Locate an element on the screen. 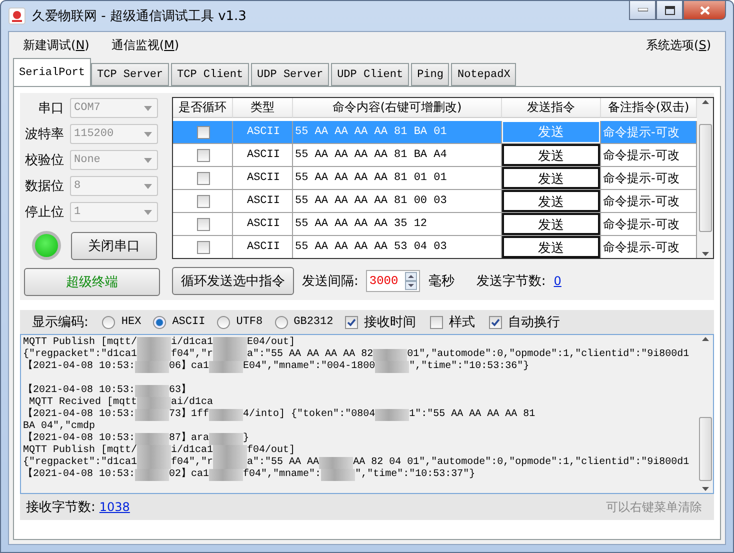 This screenshot has height=553, width=734. tab: Ping is located at coordinates (430, 74).